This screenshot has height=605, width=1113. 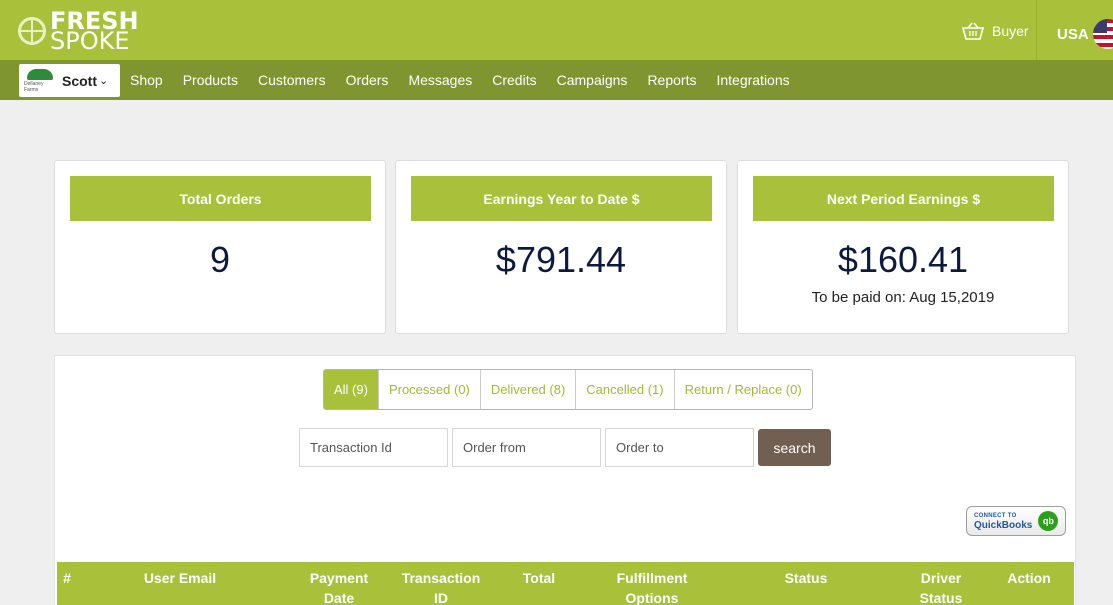 I want to click on buyer-link: Buyer, so click(x=995, y=31).